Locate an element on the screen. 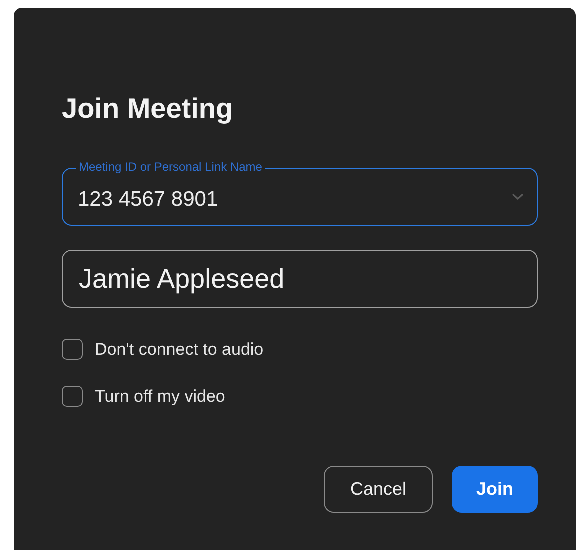 This screenshot has height=550, width=586. field-value: 123 4567 8901 is located at coordinates (148, 199).